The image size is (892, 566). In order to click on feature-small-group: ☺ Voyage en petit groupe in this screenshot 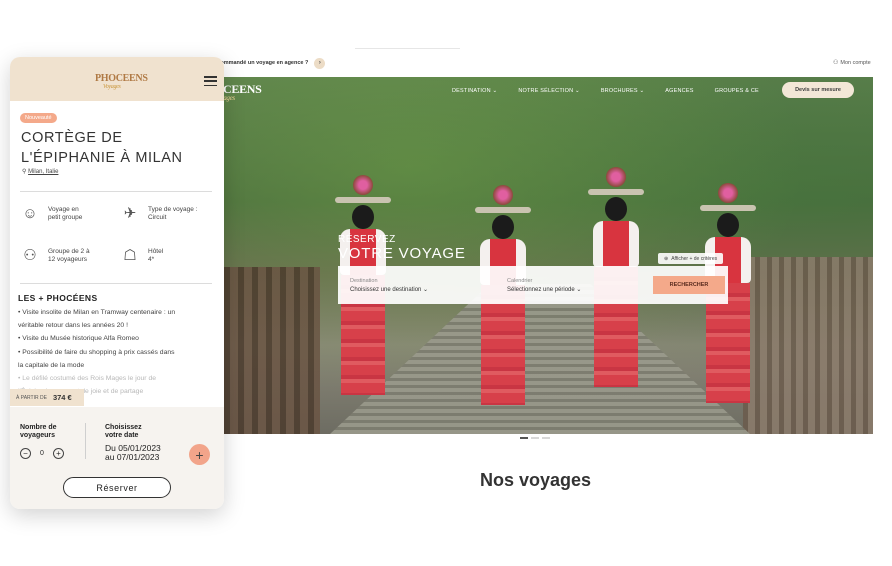, I will do `click(50, 214)`.